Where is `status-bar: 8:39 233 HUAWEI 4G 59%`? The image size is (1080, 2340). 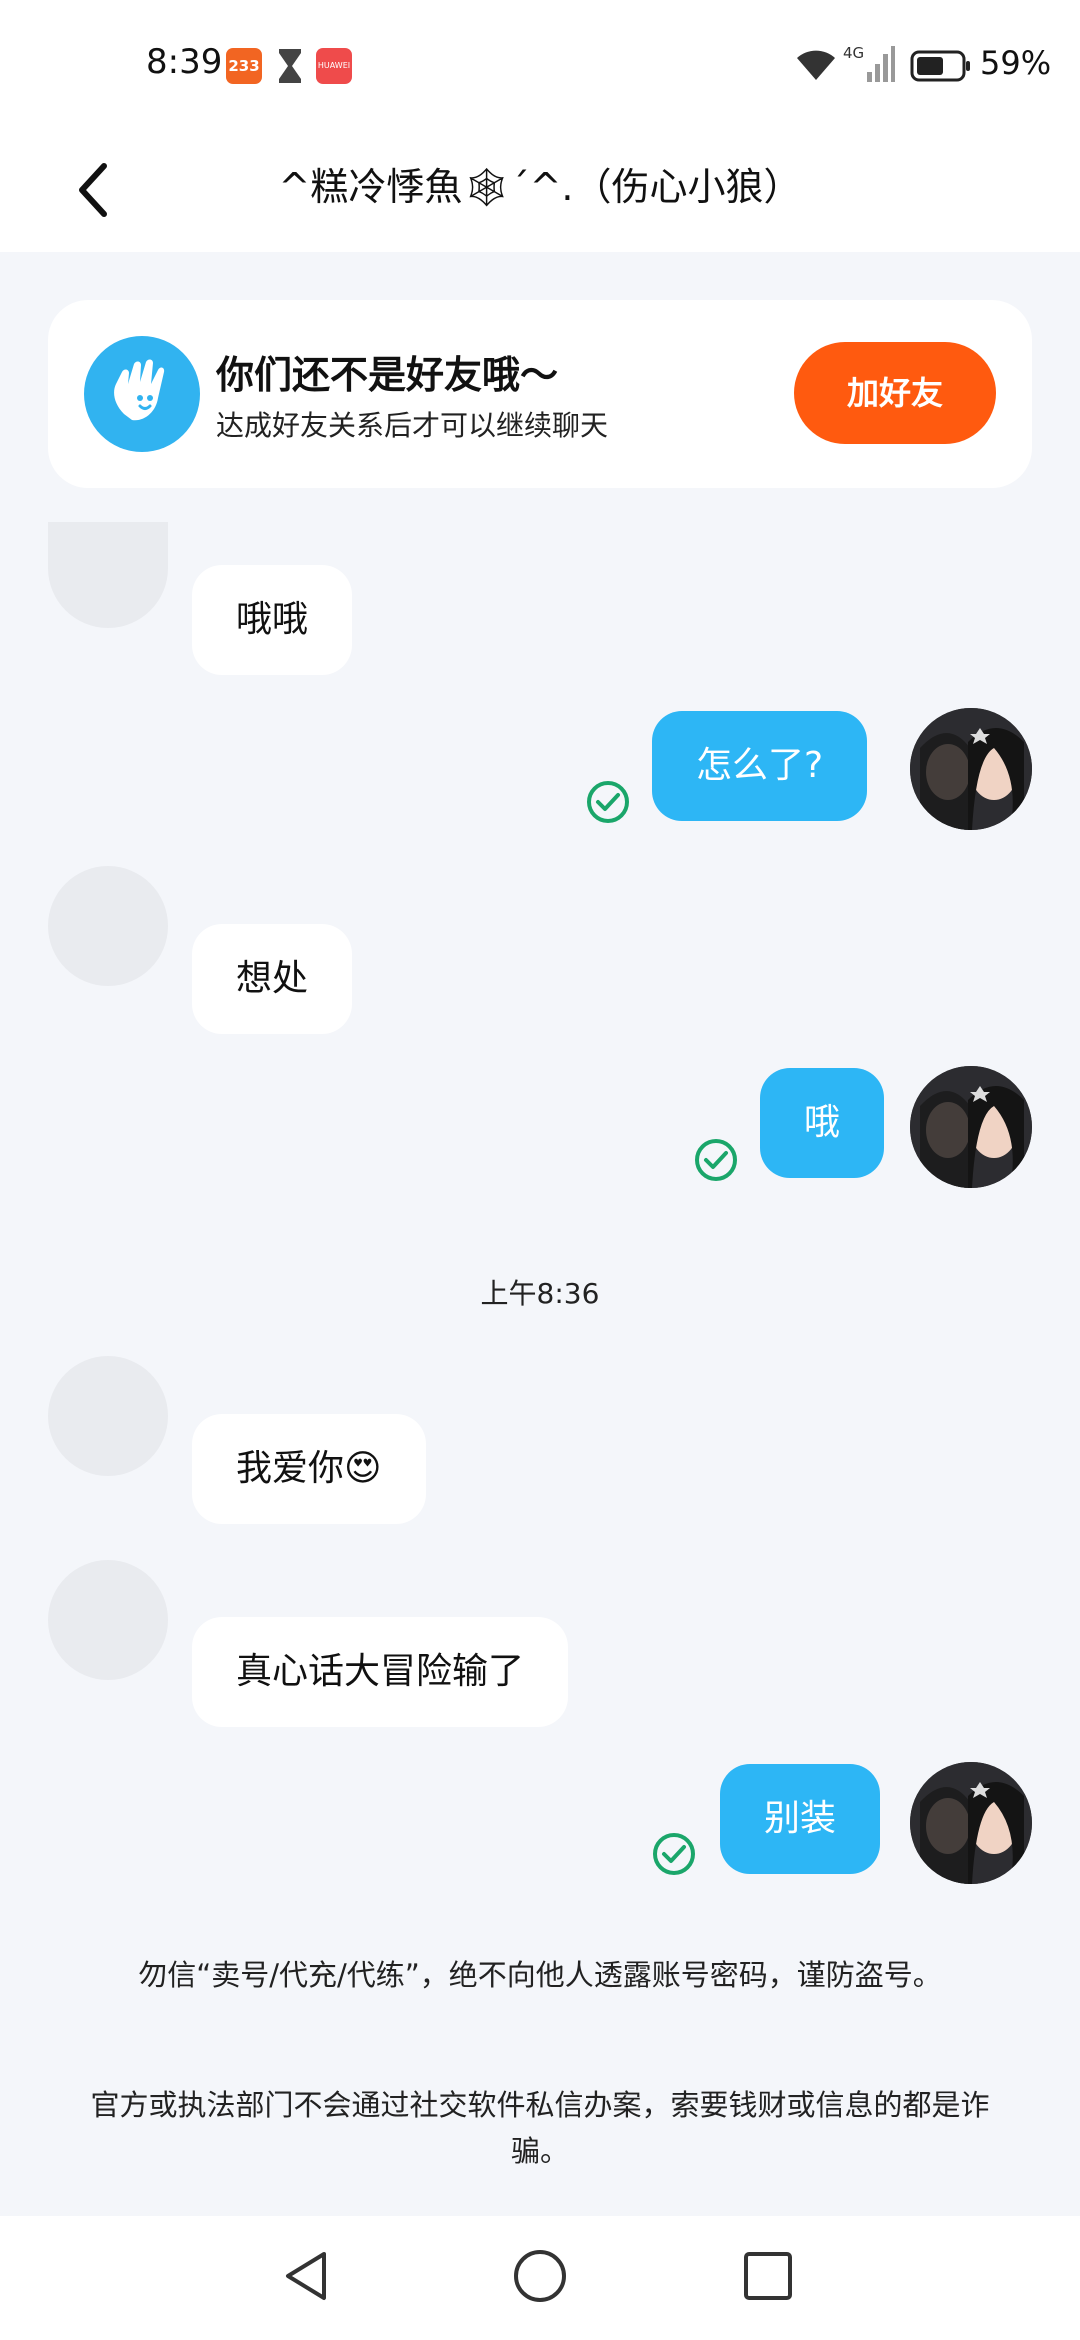 status-bar: 8:39 233 HUAWEI 4G 59% is located at coordinates (540, 65).